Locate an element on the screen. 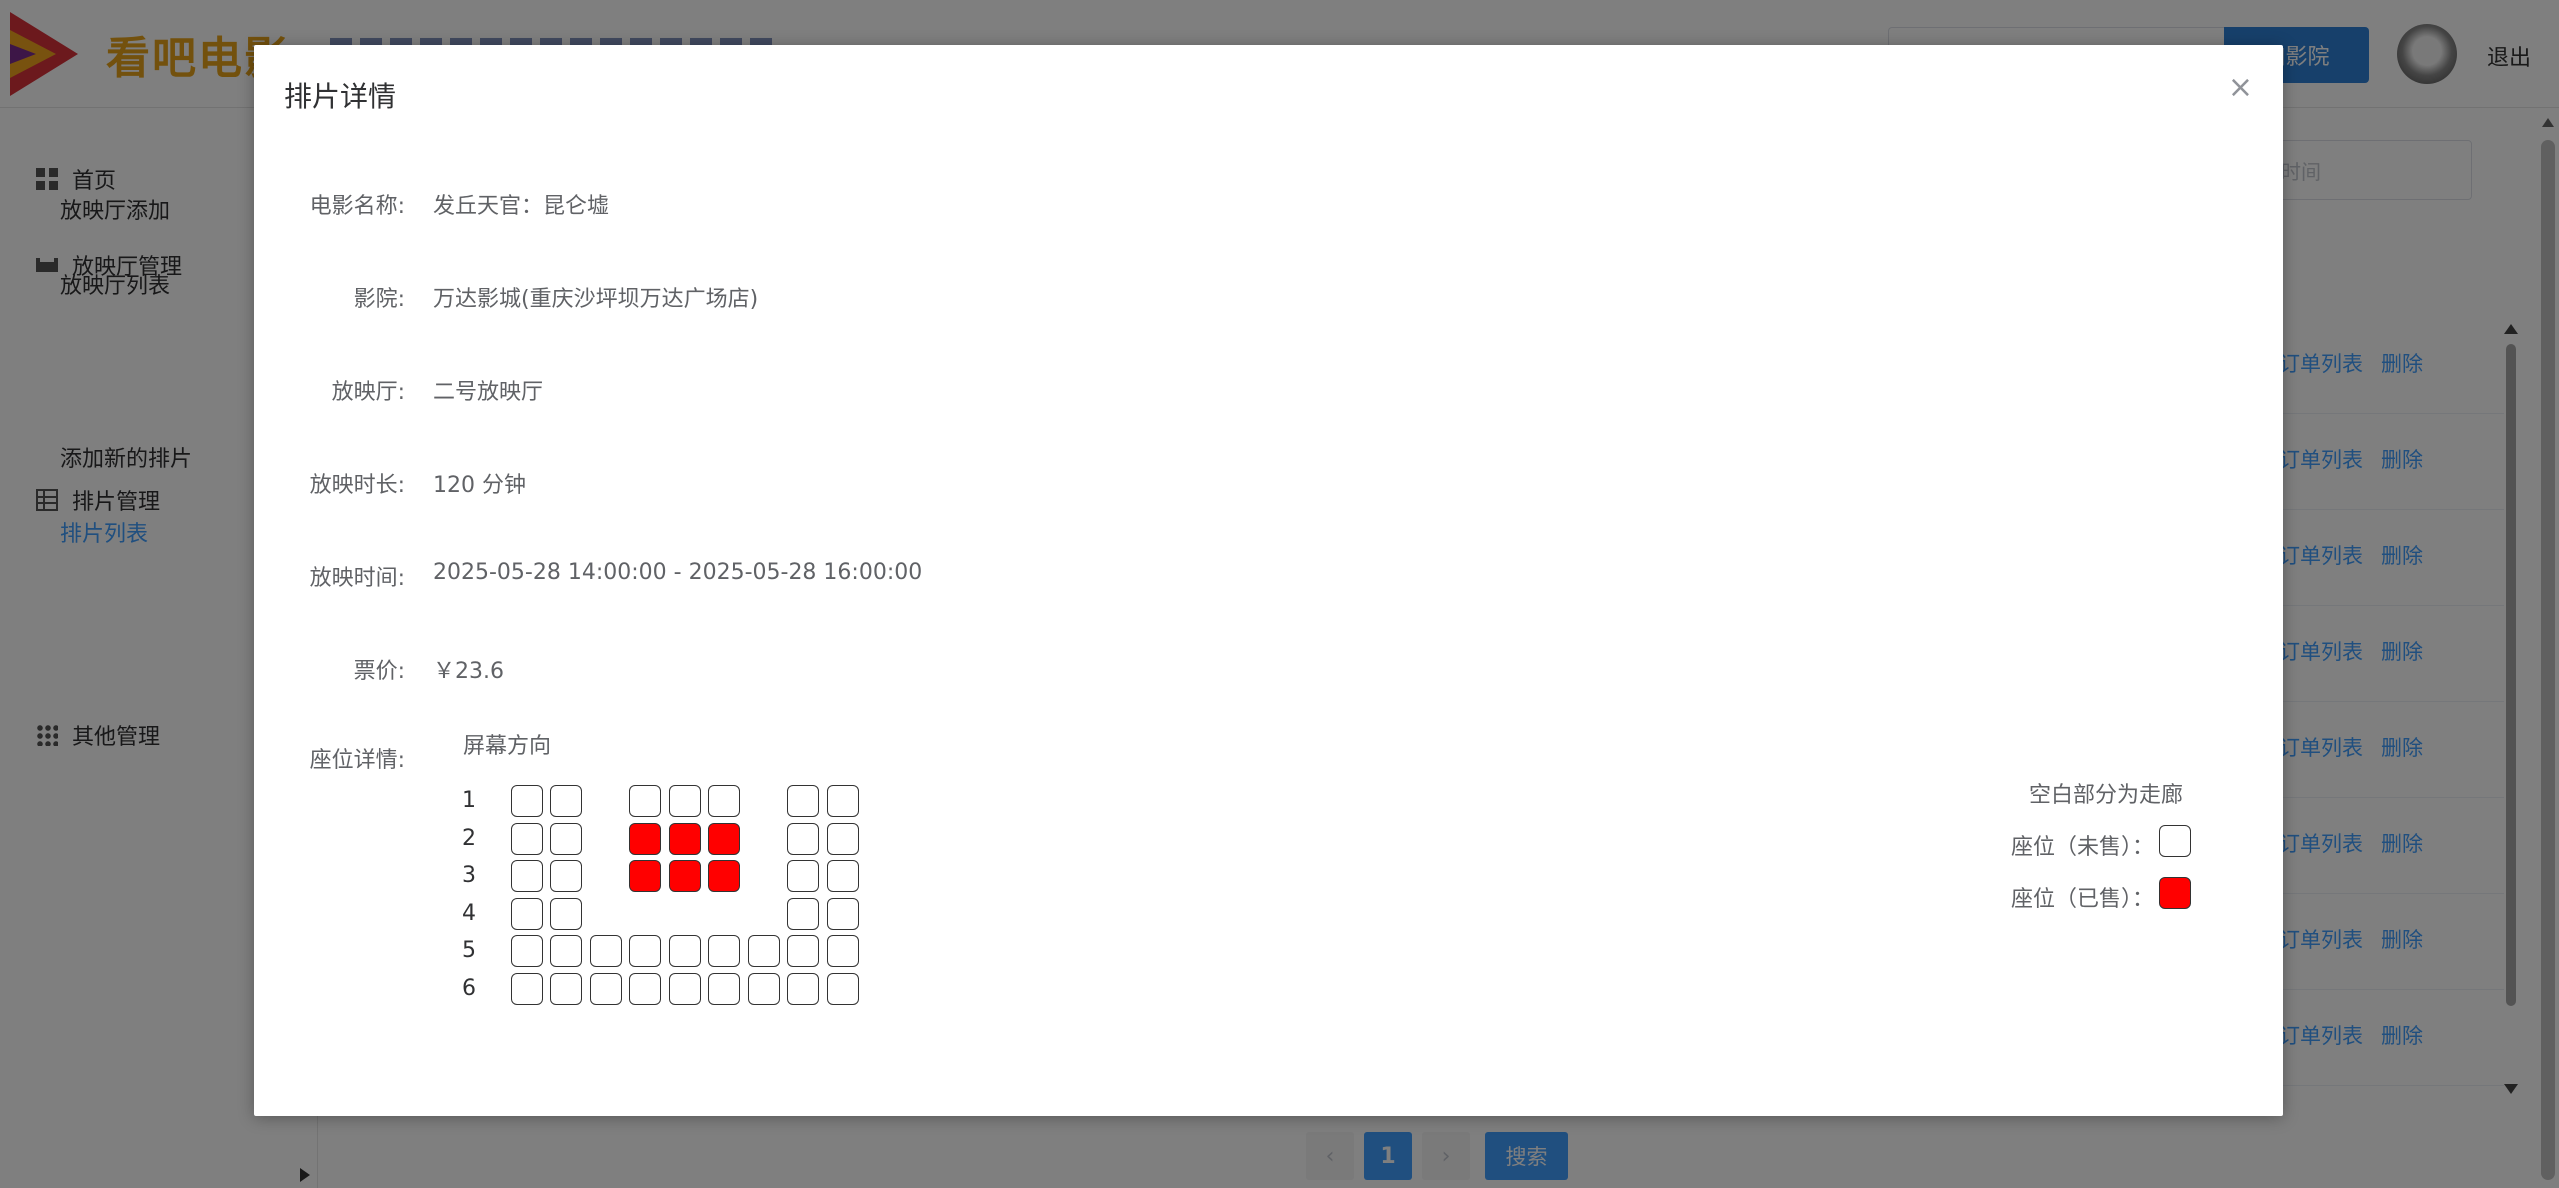 The width and height of the screenshot is (2559, 1188). movie-name-value: 发丘天官：昆仑墟 is located at coordinates (521, 206).